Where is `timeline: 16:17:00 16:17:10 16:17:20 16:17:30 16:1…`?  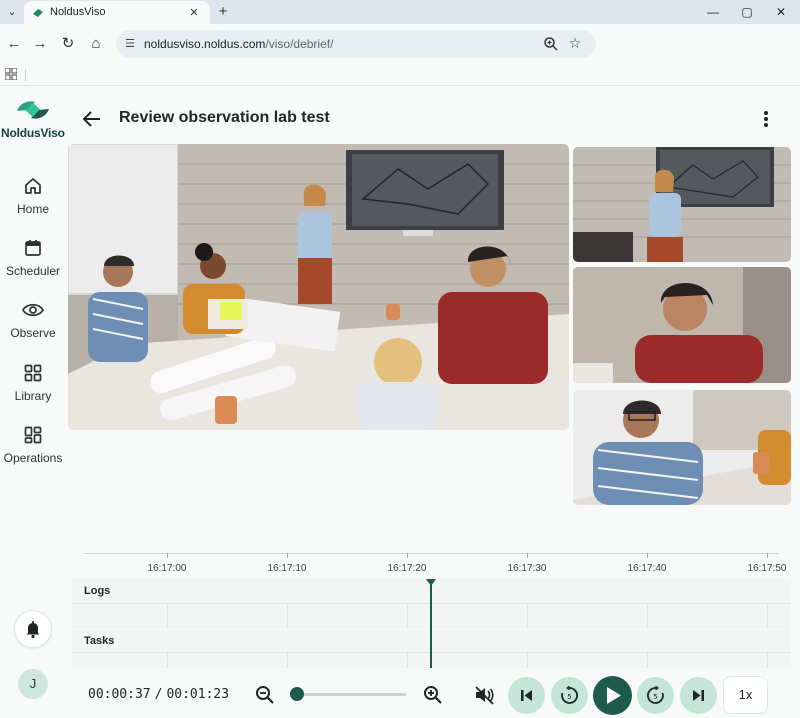 timeline: 16:17:00 16:17:10 16:17:20 16:17:30 16:1… is located at coordinates (431, 610).